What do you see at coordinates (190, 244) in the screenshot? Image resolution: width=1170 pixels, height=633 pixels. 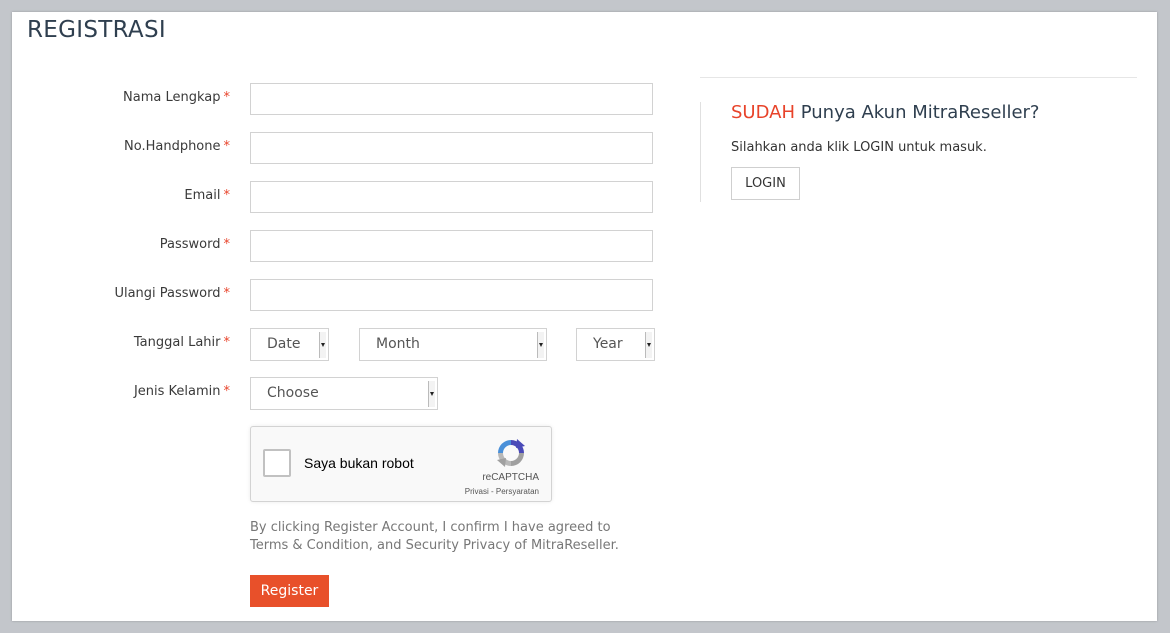 I see `password-label-text: Password` at bounding box center [190, 244].